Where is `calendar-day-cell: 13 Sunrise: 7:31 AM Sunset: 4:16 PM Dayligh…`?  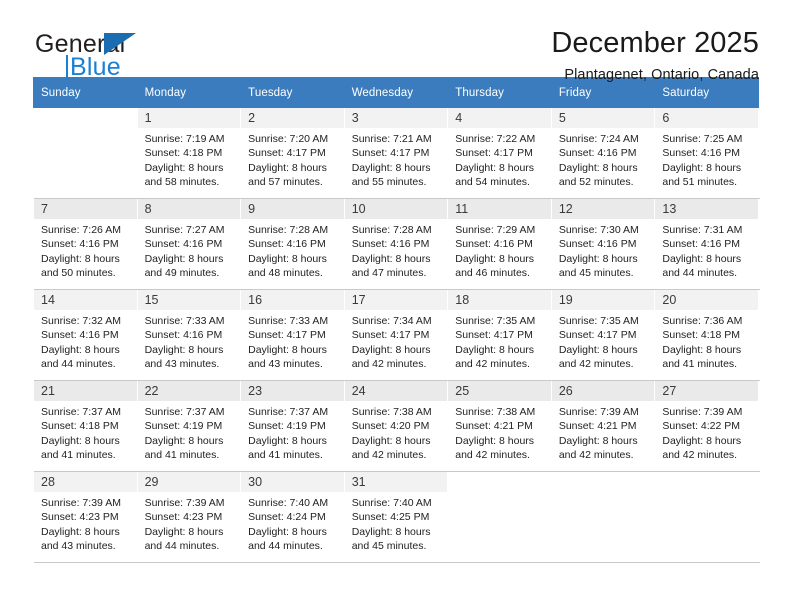 calendar-day-cell: 13 Sunrise: 7:31 AM Sunset: 4:16 PM Dayligh… is located at coordinates (706, 244).